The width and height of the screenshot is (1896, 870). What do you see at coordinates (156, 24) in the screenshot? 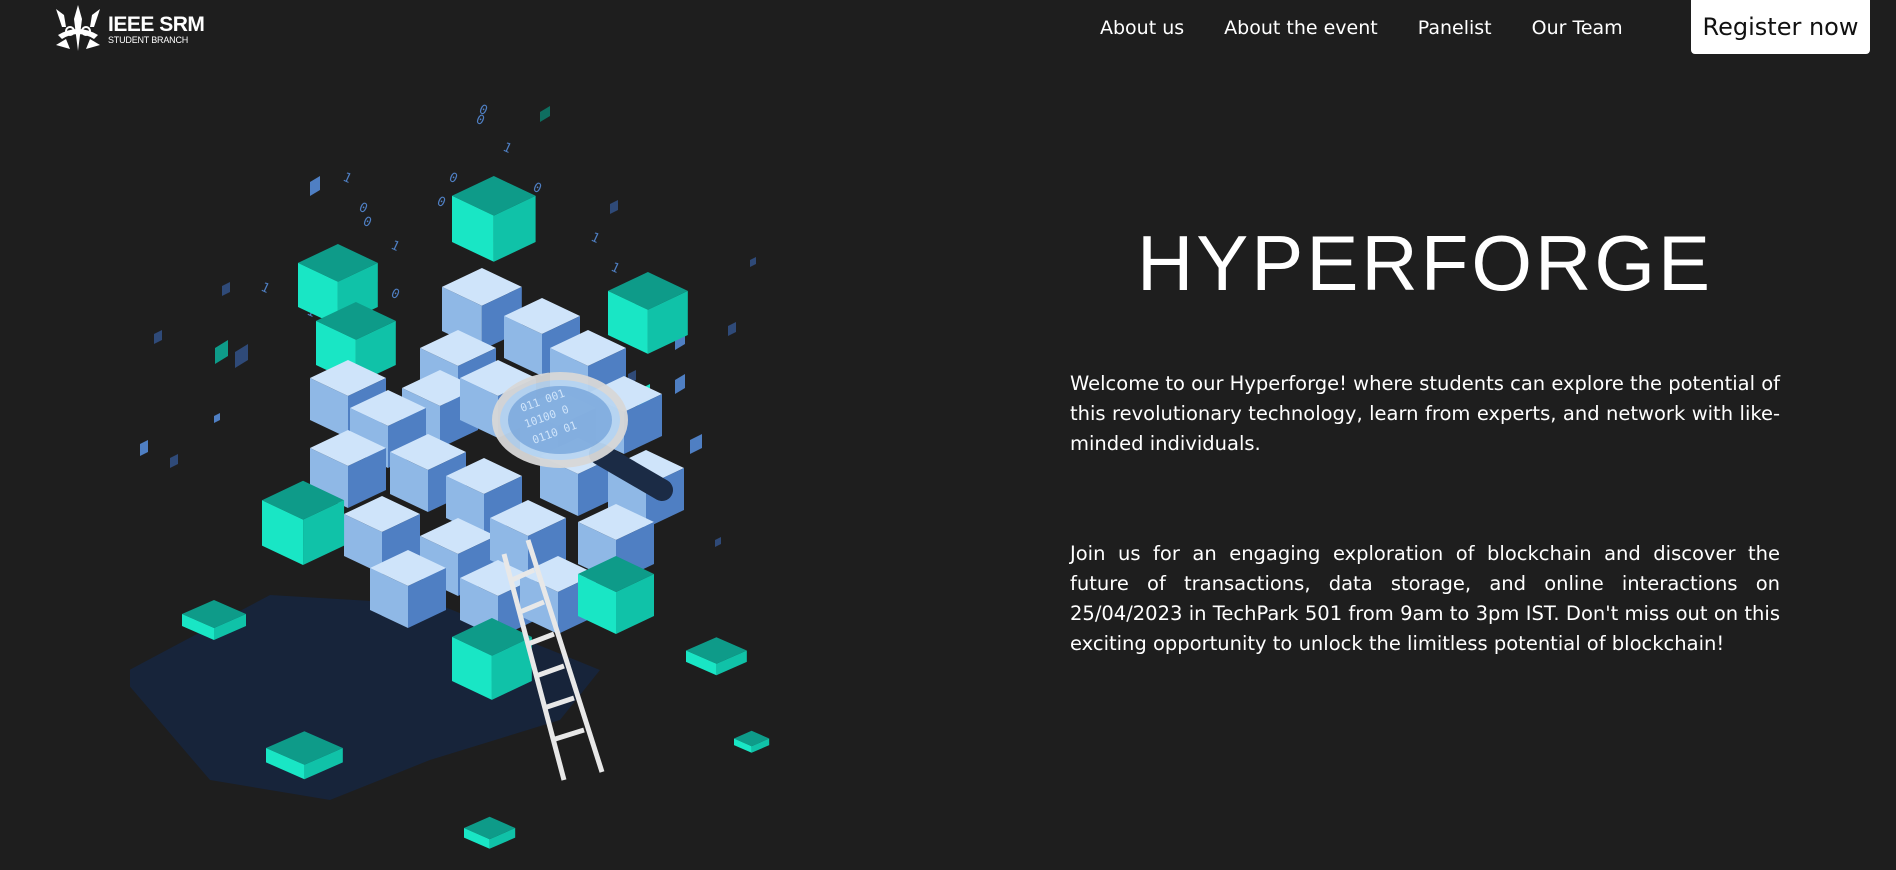
I see `brand-title: IEEE SRM` at bounding box center [156, 24].